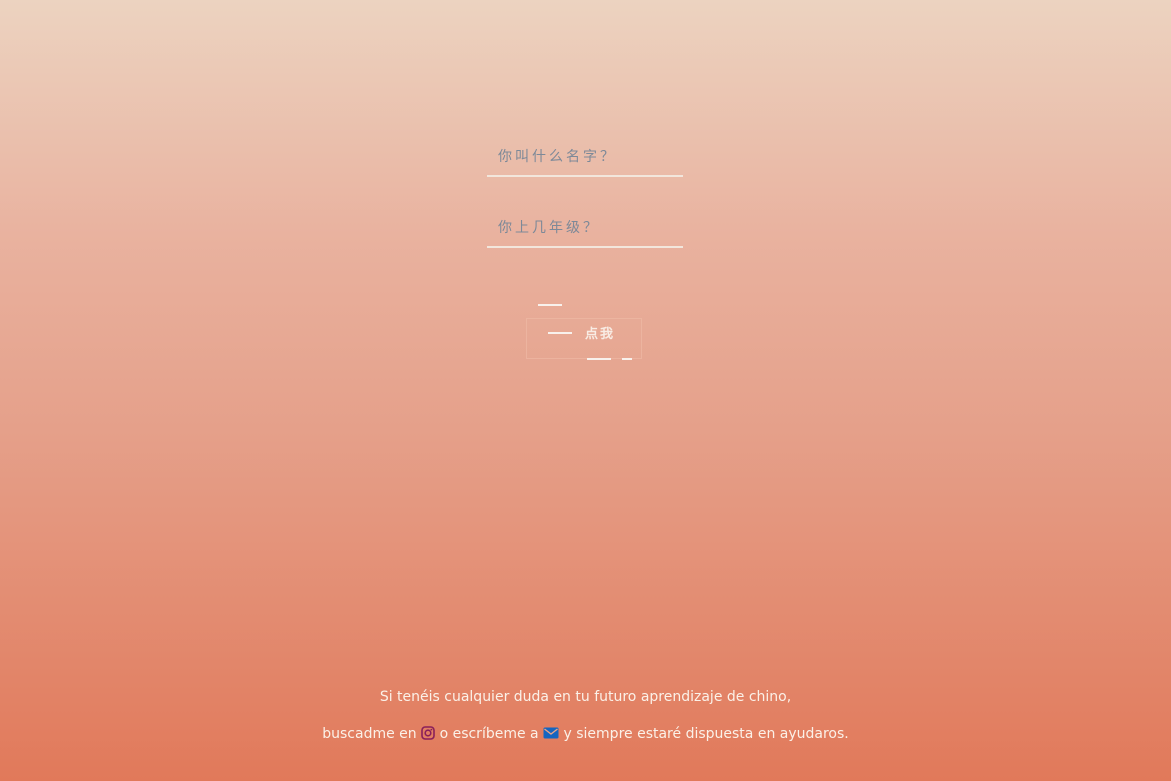  I want to click on submit-button-label: 点我, so click(600, 334).